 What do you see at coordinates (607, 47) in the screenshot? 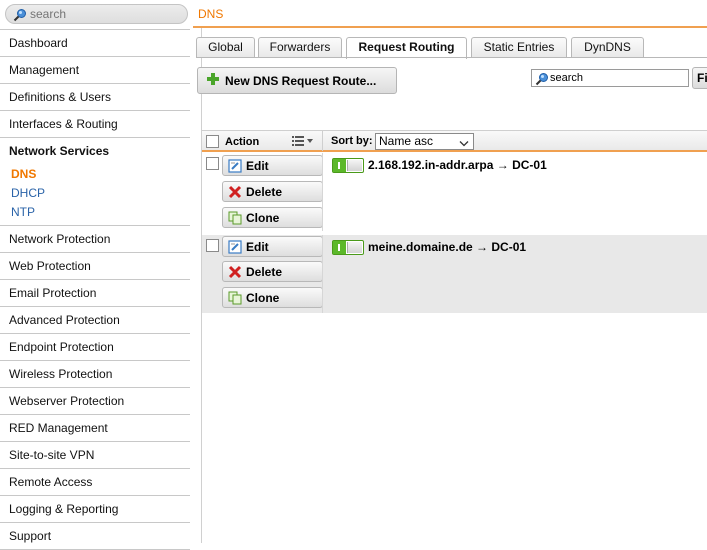
I see `tab-dyndns: DynDNS` at bounding box center [607, 47].